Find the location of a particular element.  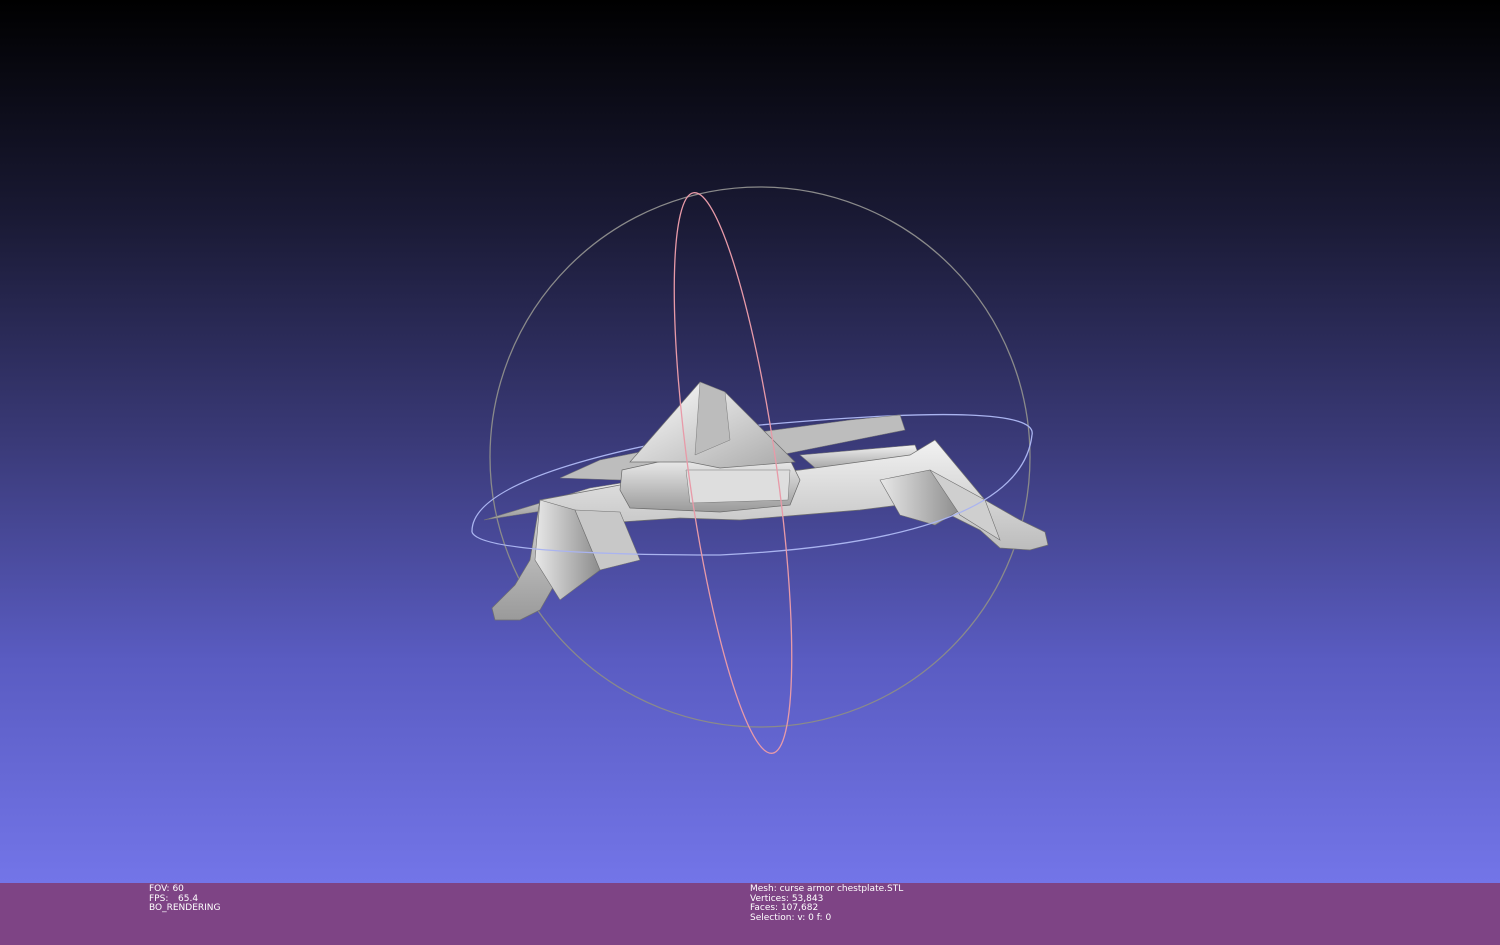

vertices-value: 53,843 is located at coordinates (807, 898).